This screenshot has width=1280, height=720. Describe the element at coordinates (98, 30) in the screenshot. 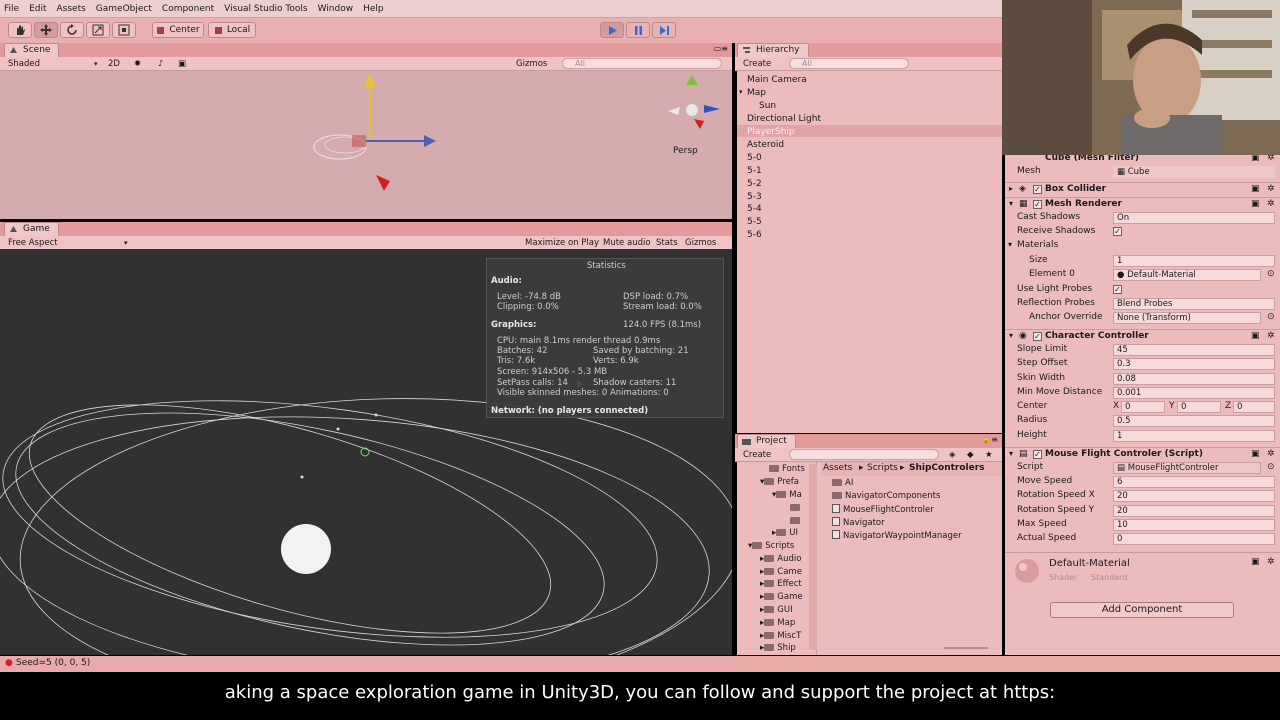

I see `scale-tool-button` at that location.